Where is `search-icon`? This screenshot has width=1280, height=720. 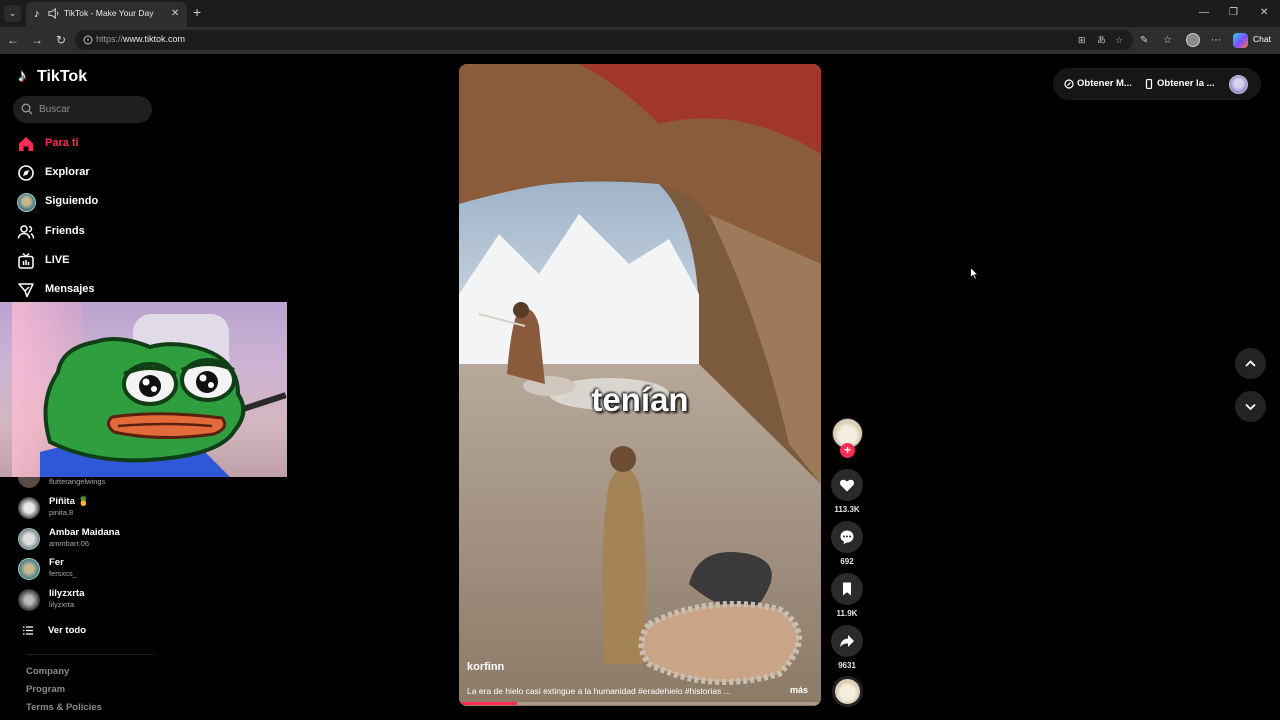 search-icon is located at coordinates (27, 109).